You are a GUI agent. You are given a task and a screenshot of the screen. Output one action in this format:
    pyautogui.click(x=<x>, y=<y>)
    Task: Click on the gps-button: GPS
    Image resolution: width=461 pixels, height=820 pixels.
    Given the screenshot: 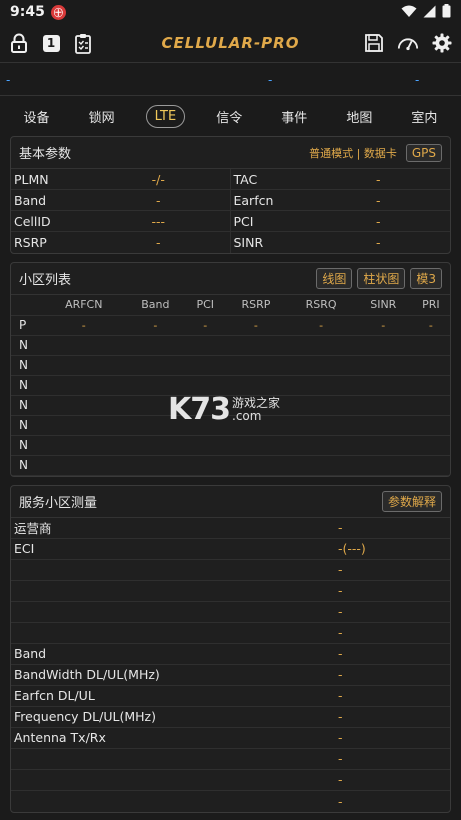 What is the action you would take?
    pyautogui.click(x=423, y=152)
    